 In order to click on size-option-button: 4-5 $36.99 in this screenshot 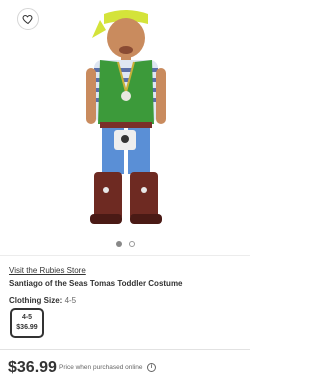, I will do `click(27, 323)`.